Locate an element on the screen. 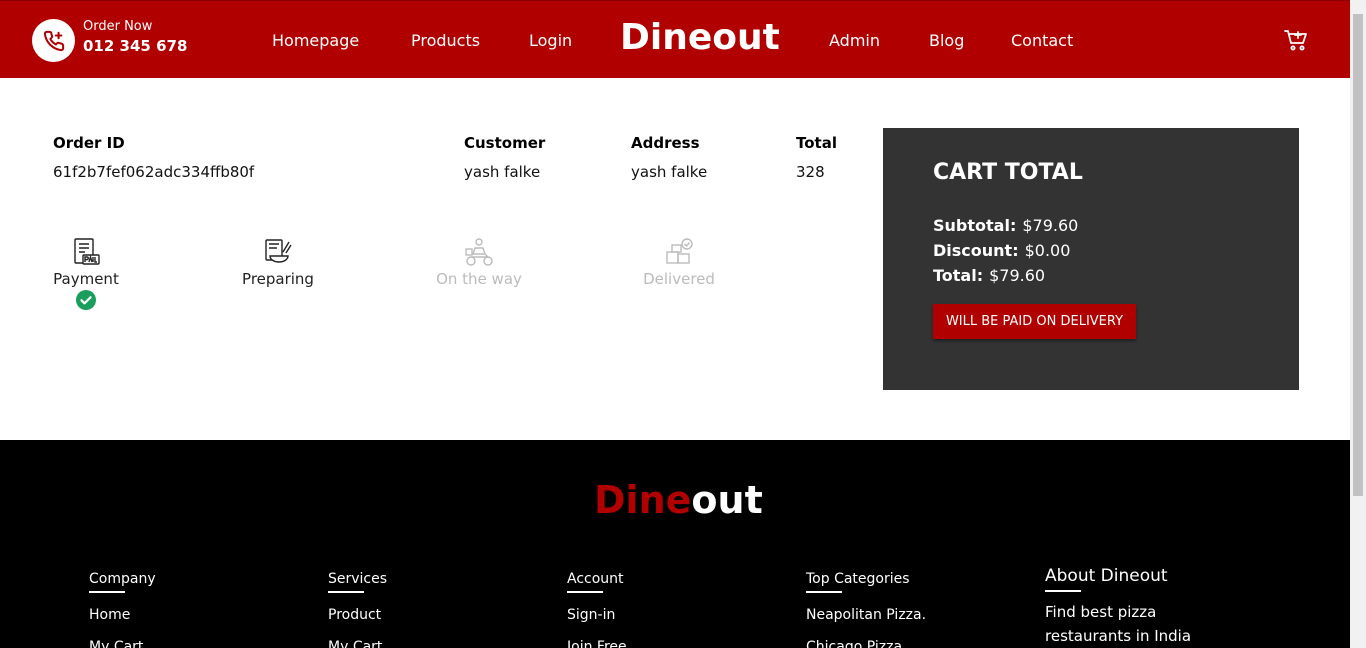  step-delivered: Delivered is located at coordinates (679, 262).